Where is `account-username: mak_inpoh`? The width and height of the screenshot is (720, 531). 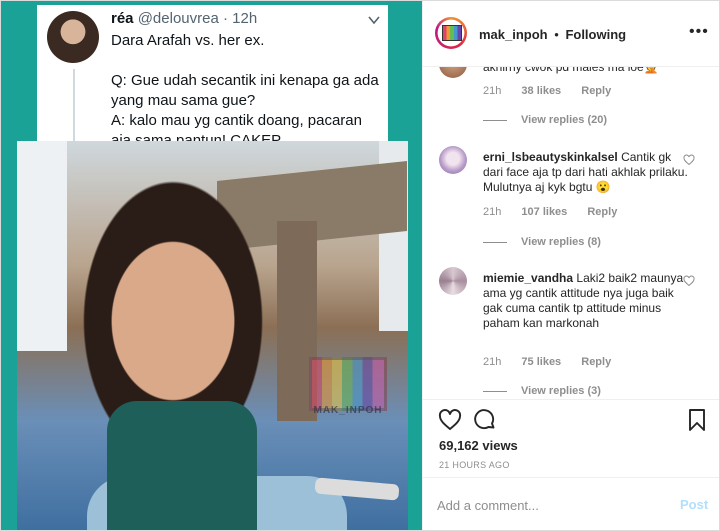
account-username: mak_inpoh is located at coordinates (513, 34).